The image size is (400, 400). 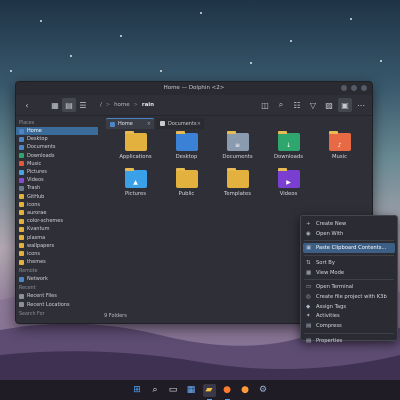 What do you see at coordinates (288, 141) in the screenshot?
I see `folder-icon: ↓` at bounding box center [288, 141].